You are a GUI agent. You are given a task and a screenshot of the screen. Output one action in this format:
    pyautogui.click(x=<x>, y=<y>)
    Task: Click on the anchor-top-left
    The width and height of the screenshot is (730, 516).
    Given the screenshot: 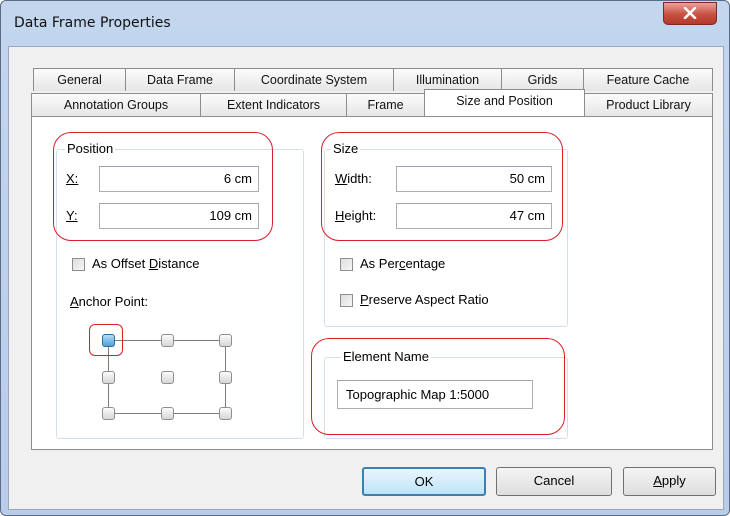 What is the action you would take?
    pyautogui.click(x=108, y=340)
    